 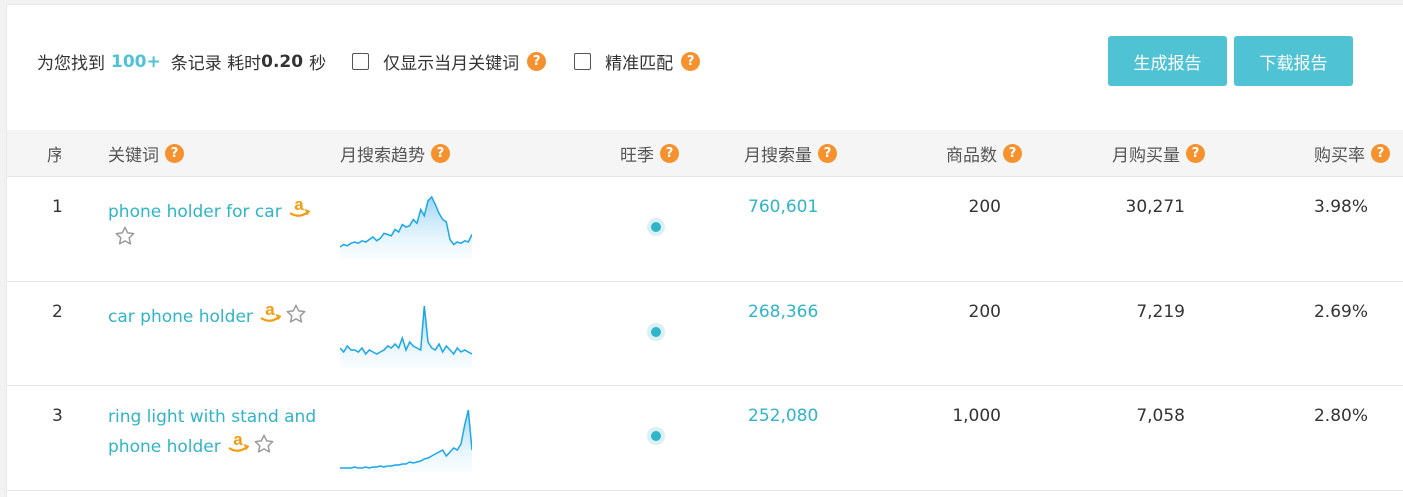 I want to click on exact-match-checkbox, so click(x=583, y=61).